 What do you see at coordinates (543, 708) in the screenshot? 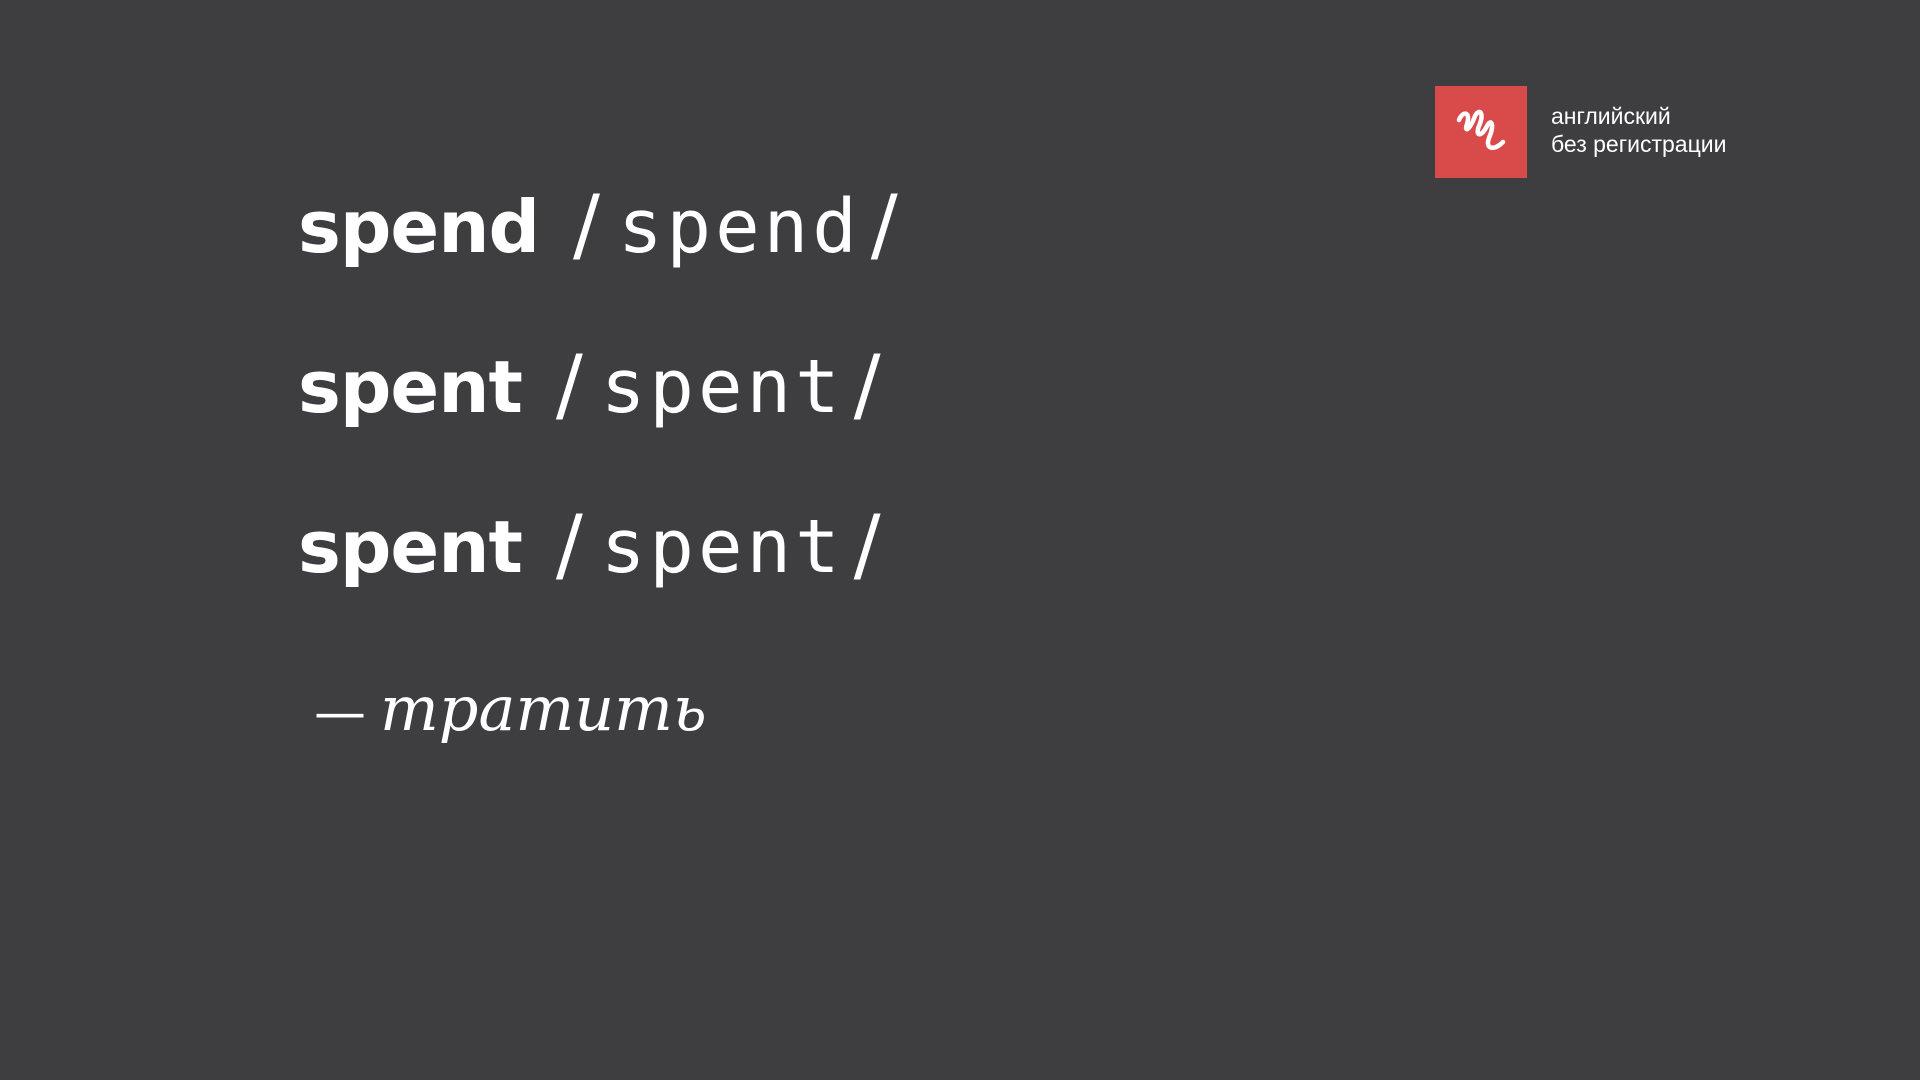
I see `translation-text: тратить` at bounding box center [543, 708].